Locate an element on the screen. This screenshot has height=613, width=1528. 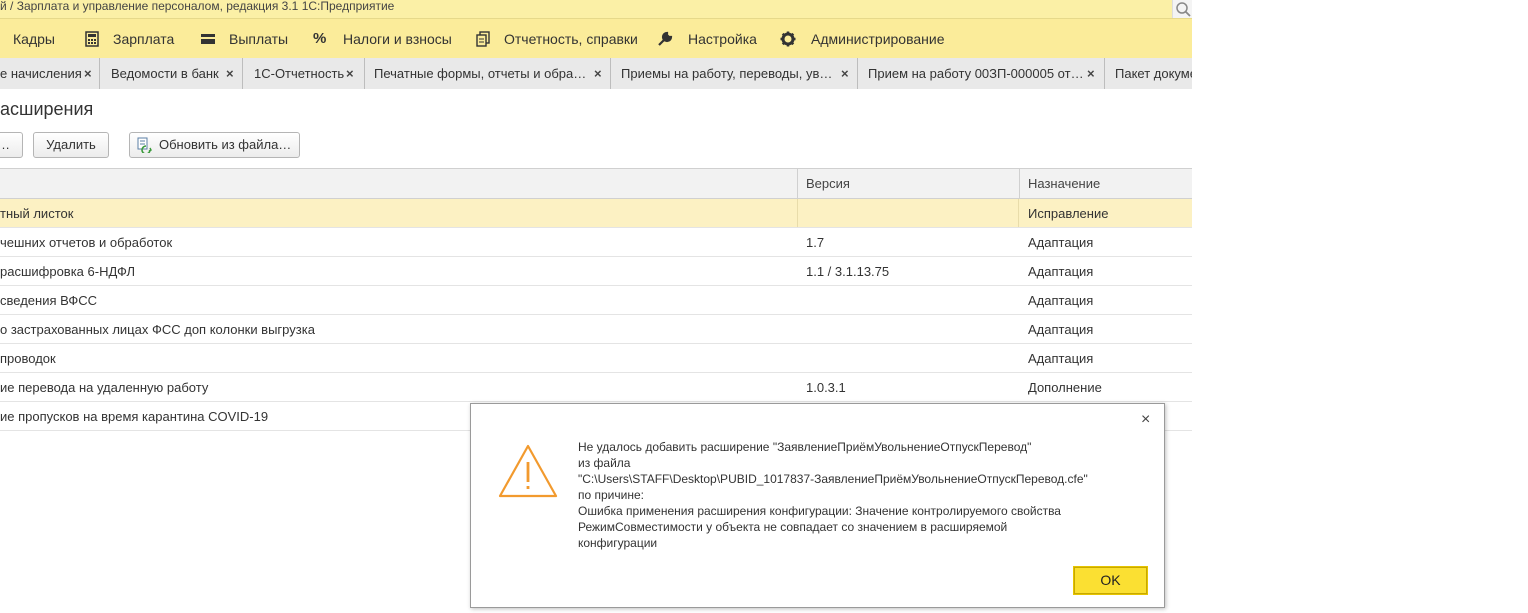
button-label: Удалить is located at coordinates (71, 144).